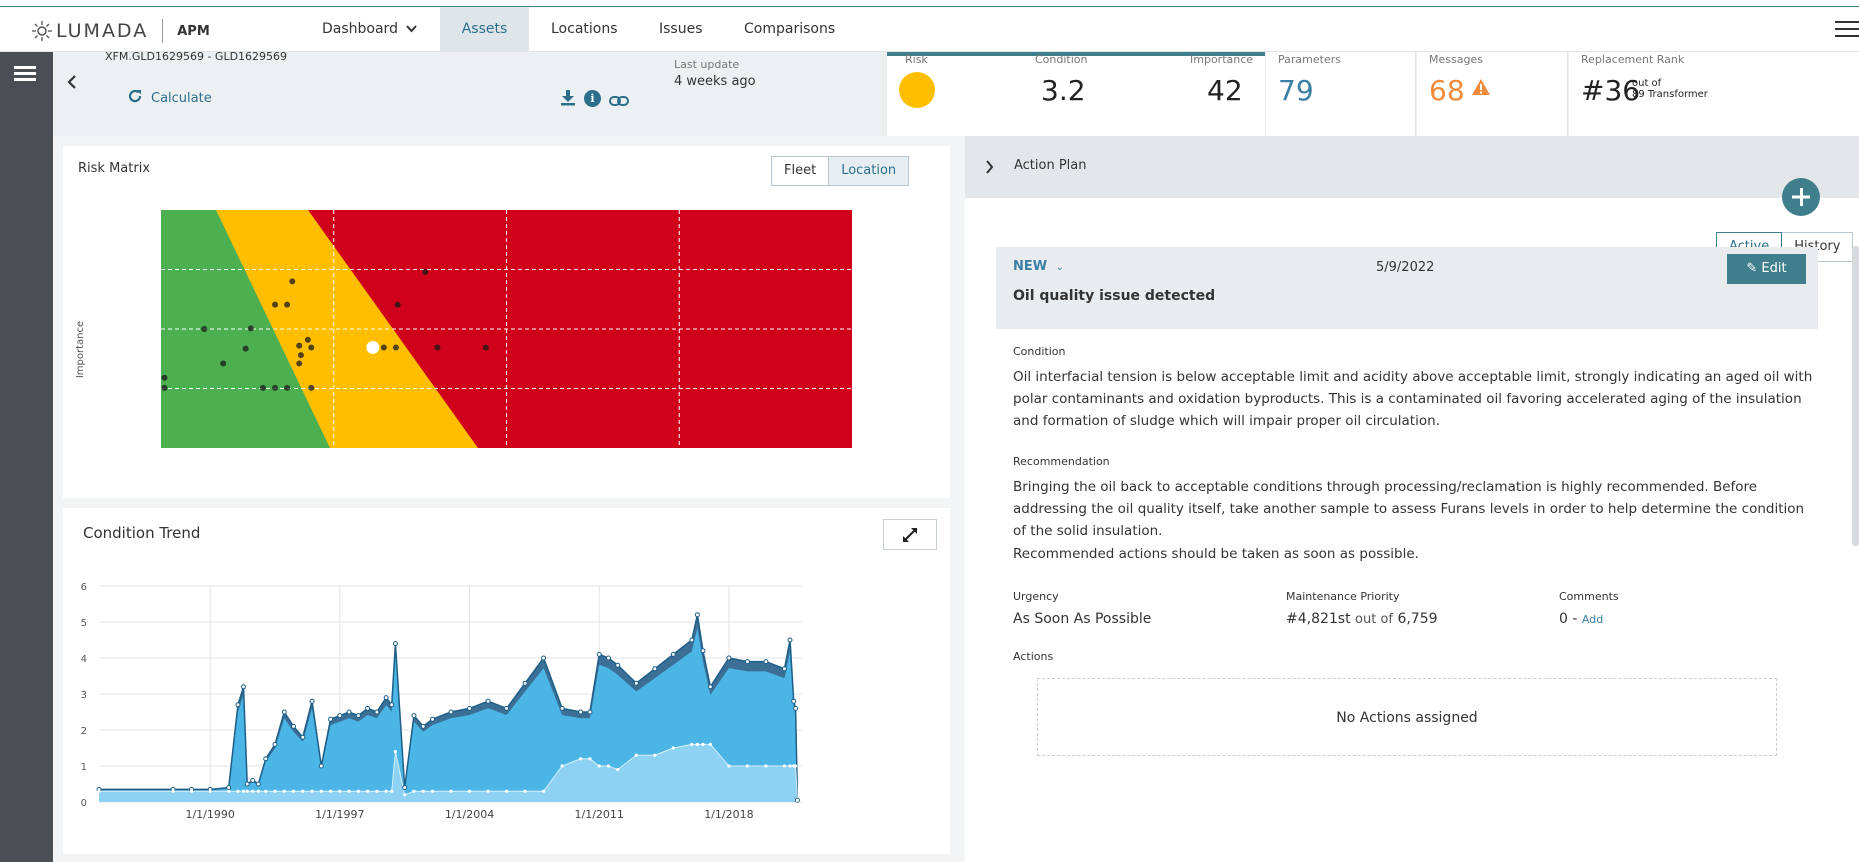 The image size is (1859, 862). What do you see at coordinates (1581, 619) in the screenshot?
I see `comments-row: 0 - Add` at bounding box center [1581, 619].